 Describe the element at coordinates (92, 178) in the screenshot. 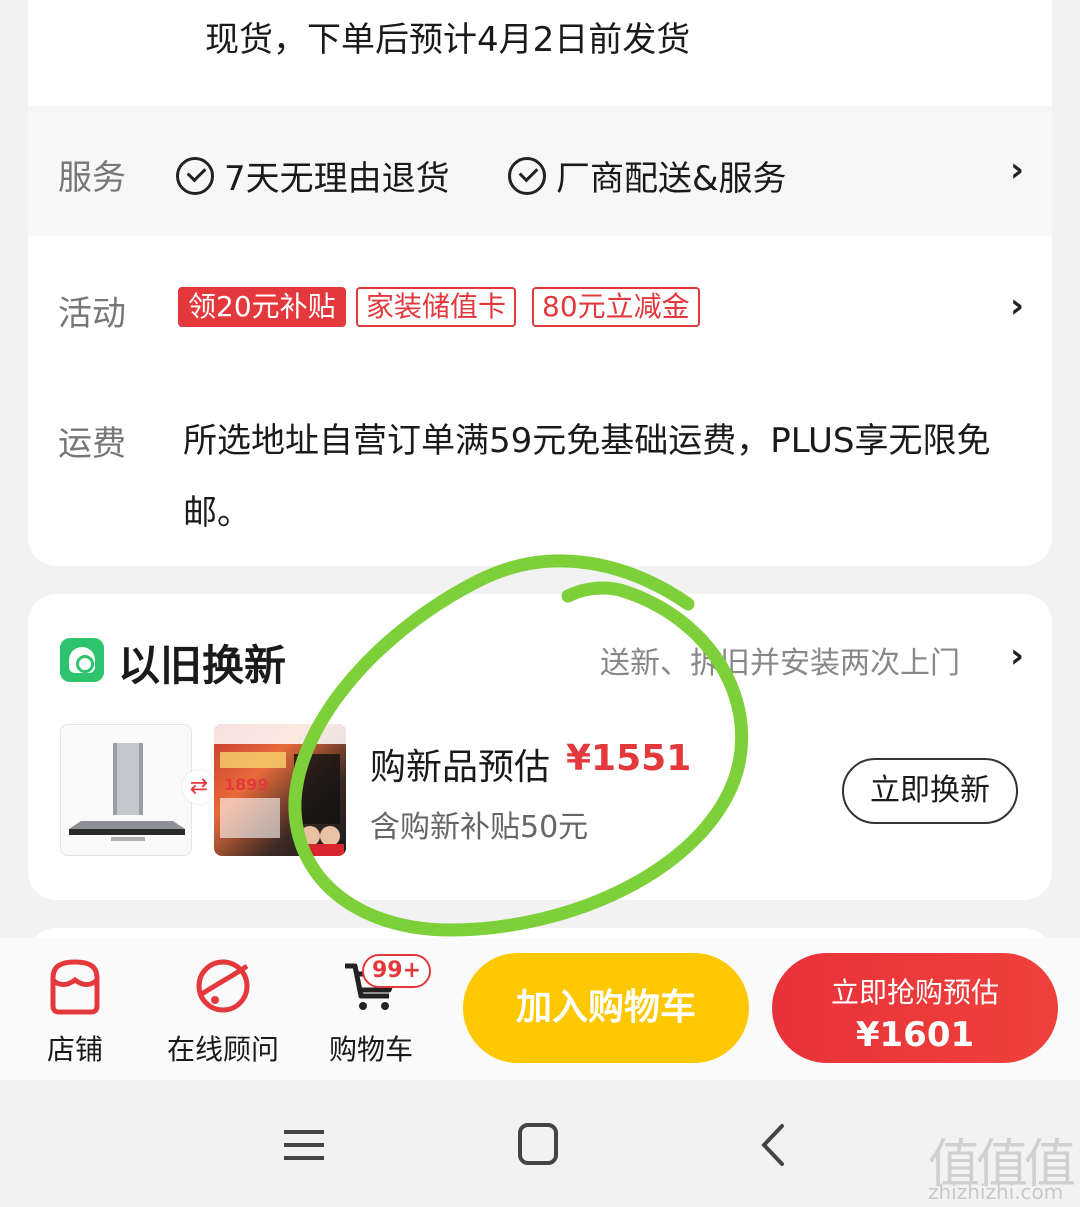

I see `service-label: 服务` at that location.